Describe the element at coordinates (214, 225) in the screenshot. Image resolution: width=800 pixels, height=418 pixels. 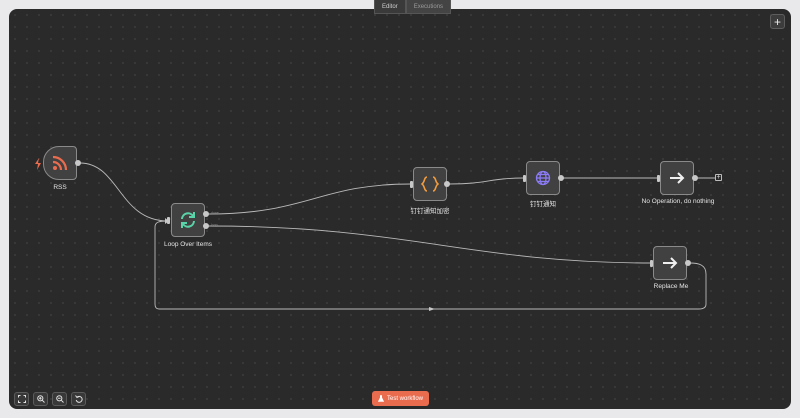
I see `loop-loop-label: loop` at that location.